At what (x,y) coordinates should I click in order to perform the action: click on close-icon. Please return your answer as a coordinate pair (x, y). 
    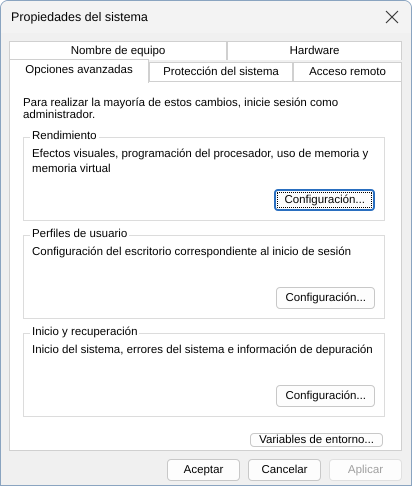
    Looking at the image, I should click on (392, 17).